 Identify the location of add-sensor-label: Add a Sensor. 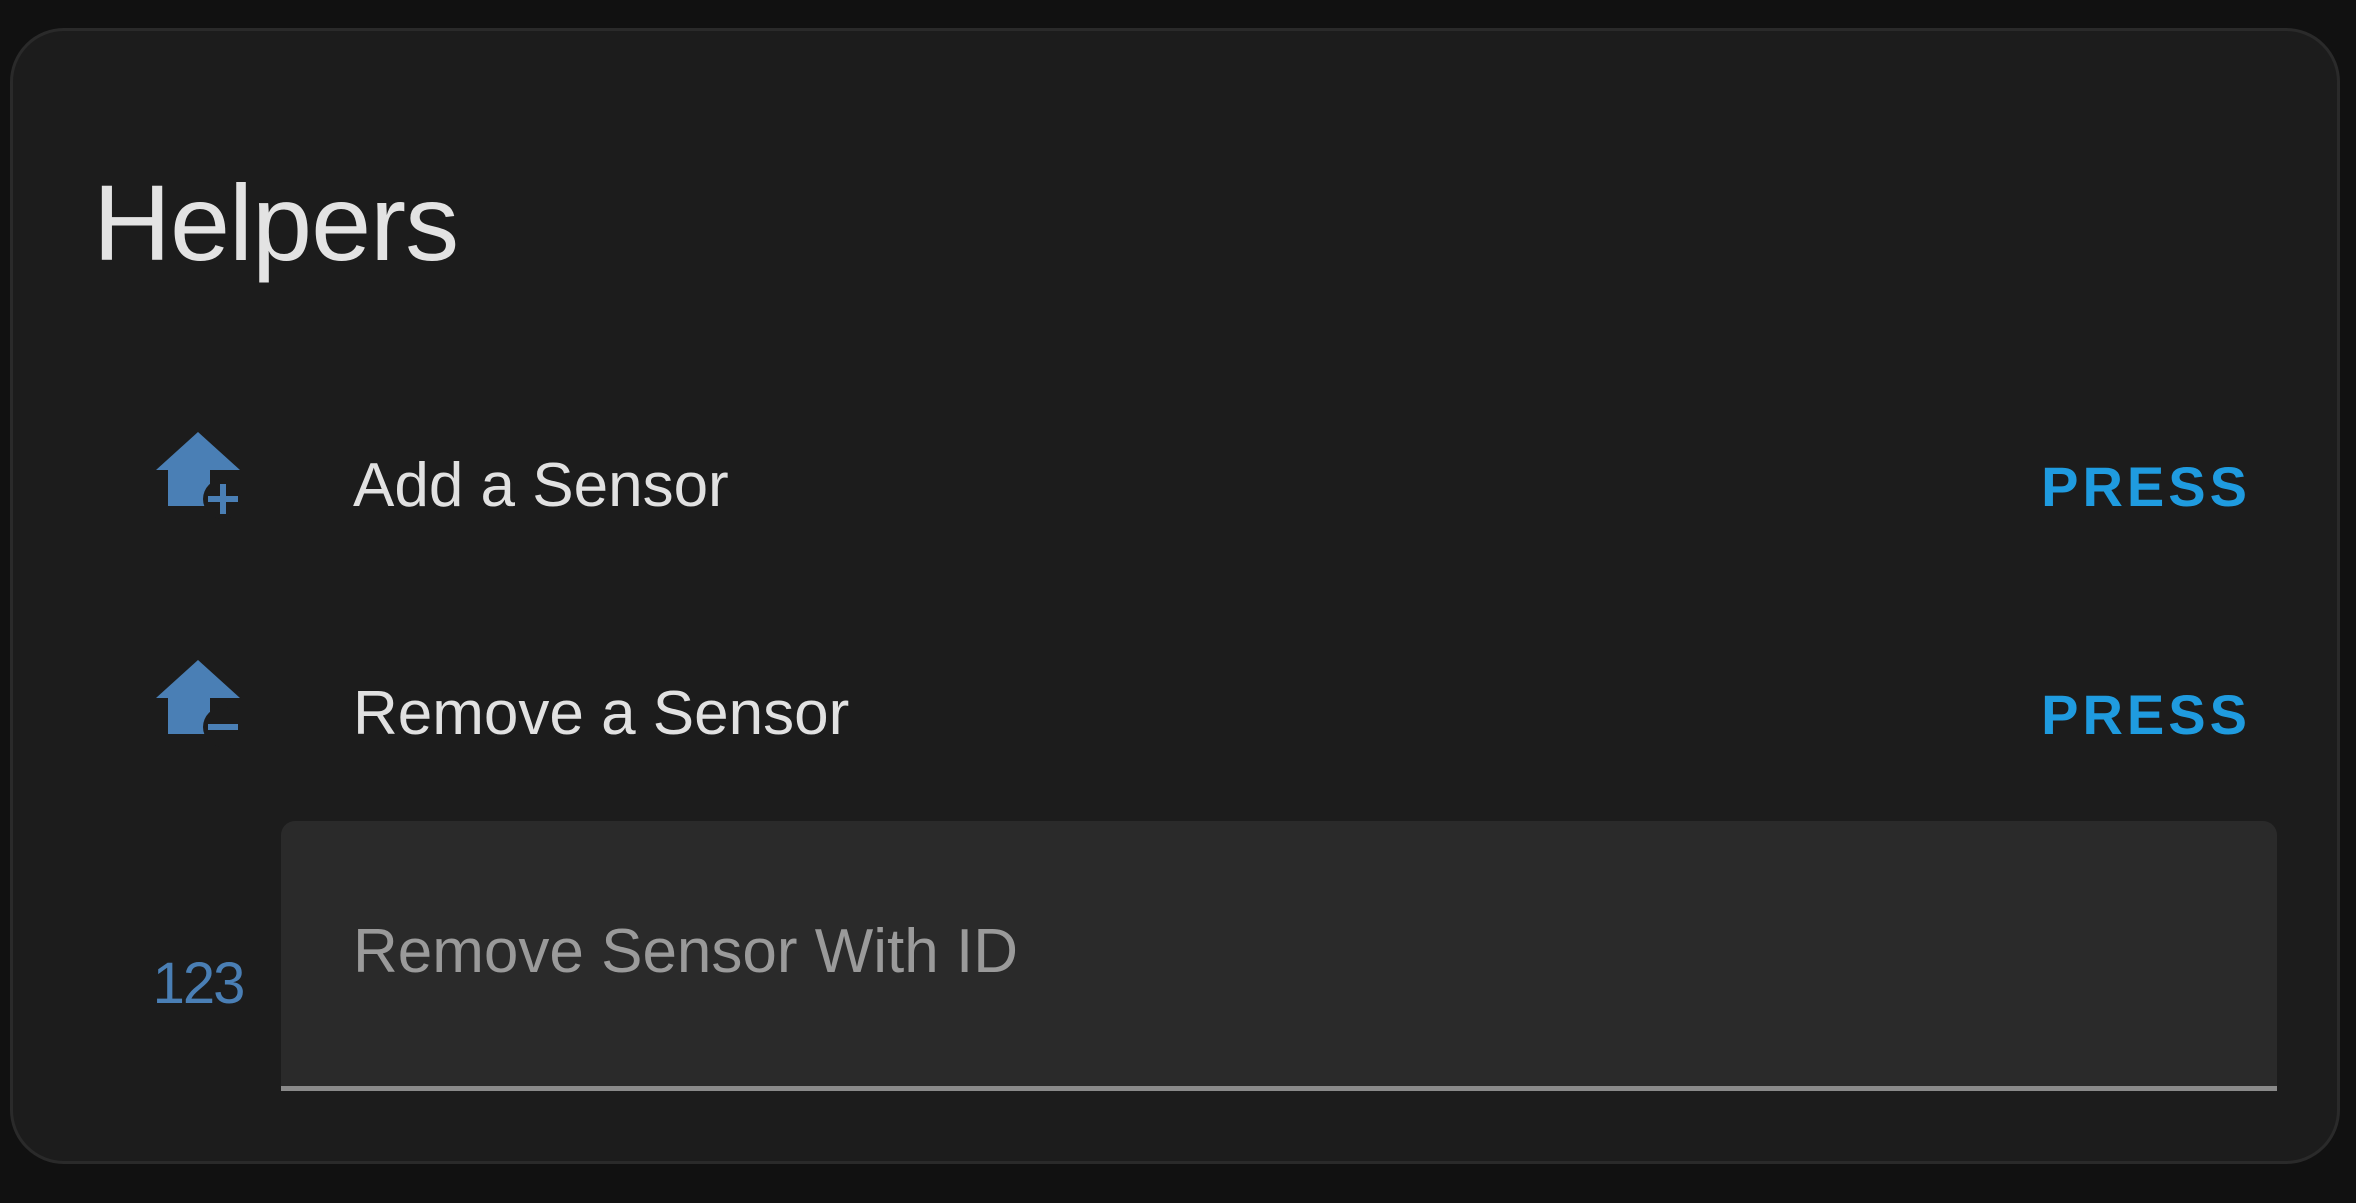
(541, 485).